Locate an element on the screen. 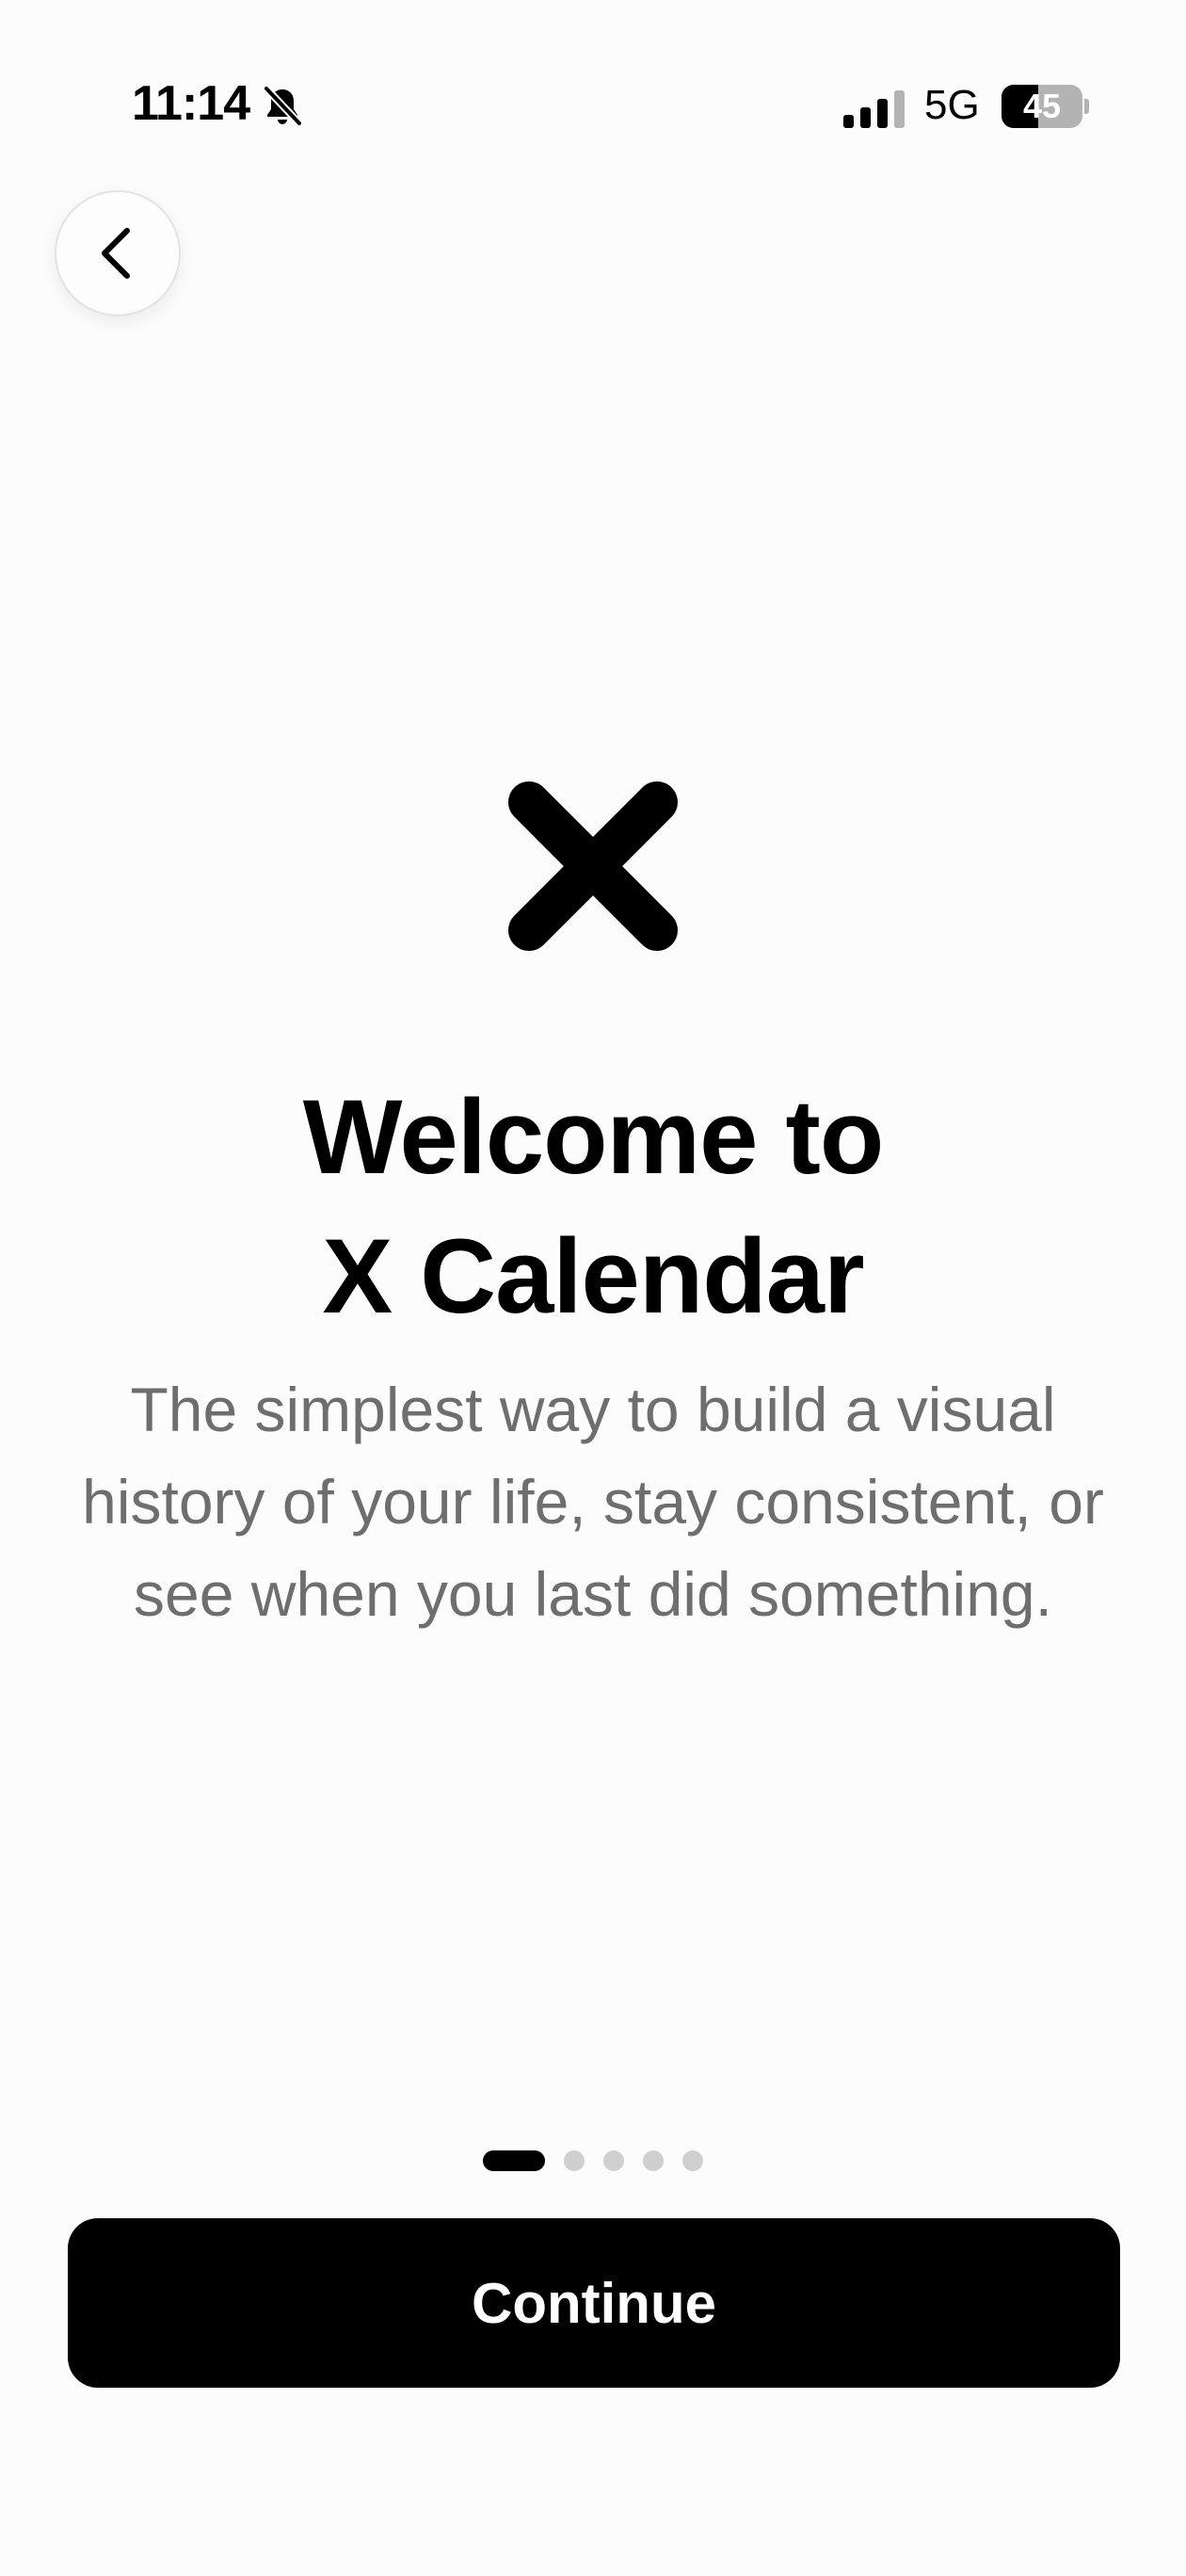 This screenshot has width=1186, height=2576. back-button is located at coordinates (118, 253).